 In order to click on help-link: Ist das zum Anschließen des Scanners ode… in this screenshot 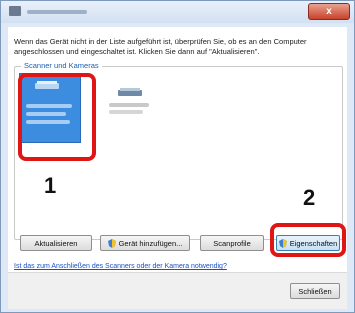, I will do `click(120, 266)`.